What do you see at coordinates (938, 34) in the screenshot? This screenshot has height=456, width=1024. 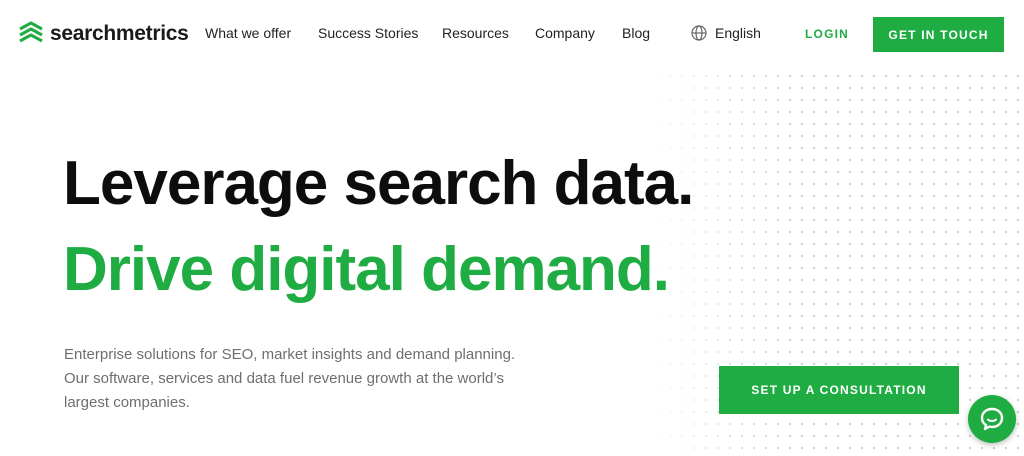 I see `get-in-touch-button: GET IN TOUCH` at bounding box center [938, 34].